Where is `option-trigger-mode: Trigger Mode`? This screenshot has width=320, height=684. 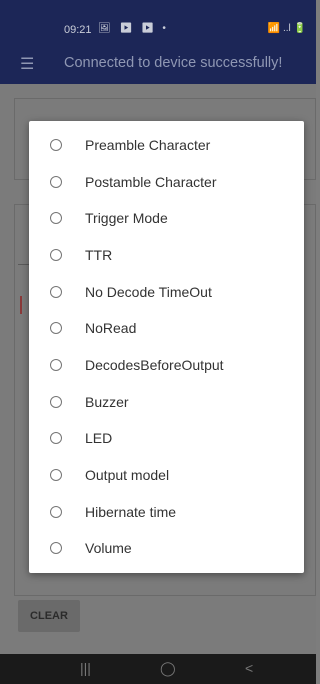 option-trigger-mode: Trigger Mode is located at coordinates (166, 219).